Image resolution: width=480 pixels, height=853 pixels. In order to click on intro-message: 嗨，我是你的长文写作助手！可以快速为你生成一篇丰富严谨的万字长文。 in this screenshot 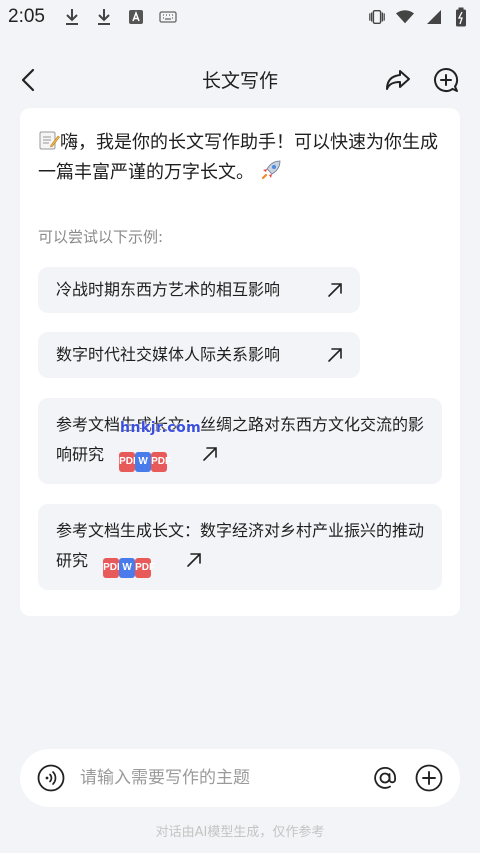, I will do `click(243, 158)`.